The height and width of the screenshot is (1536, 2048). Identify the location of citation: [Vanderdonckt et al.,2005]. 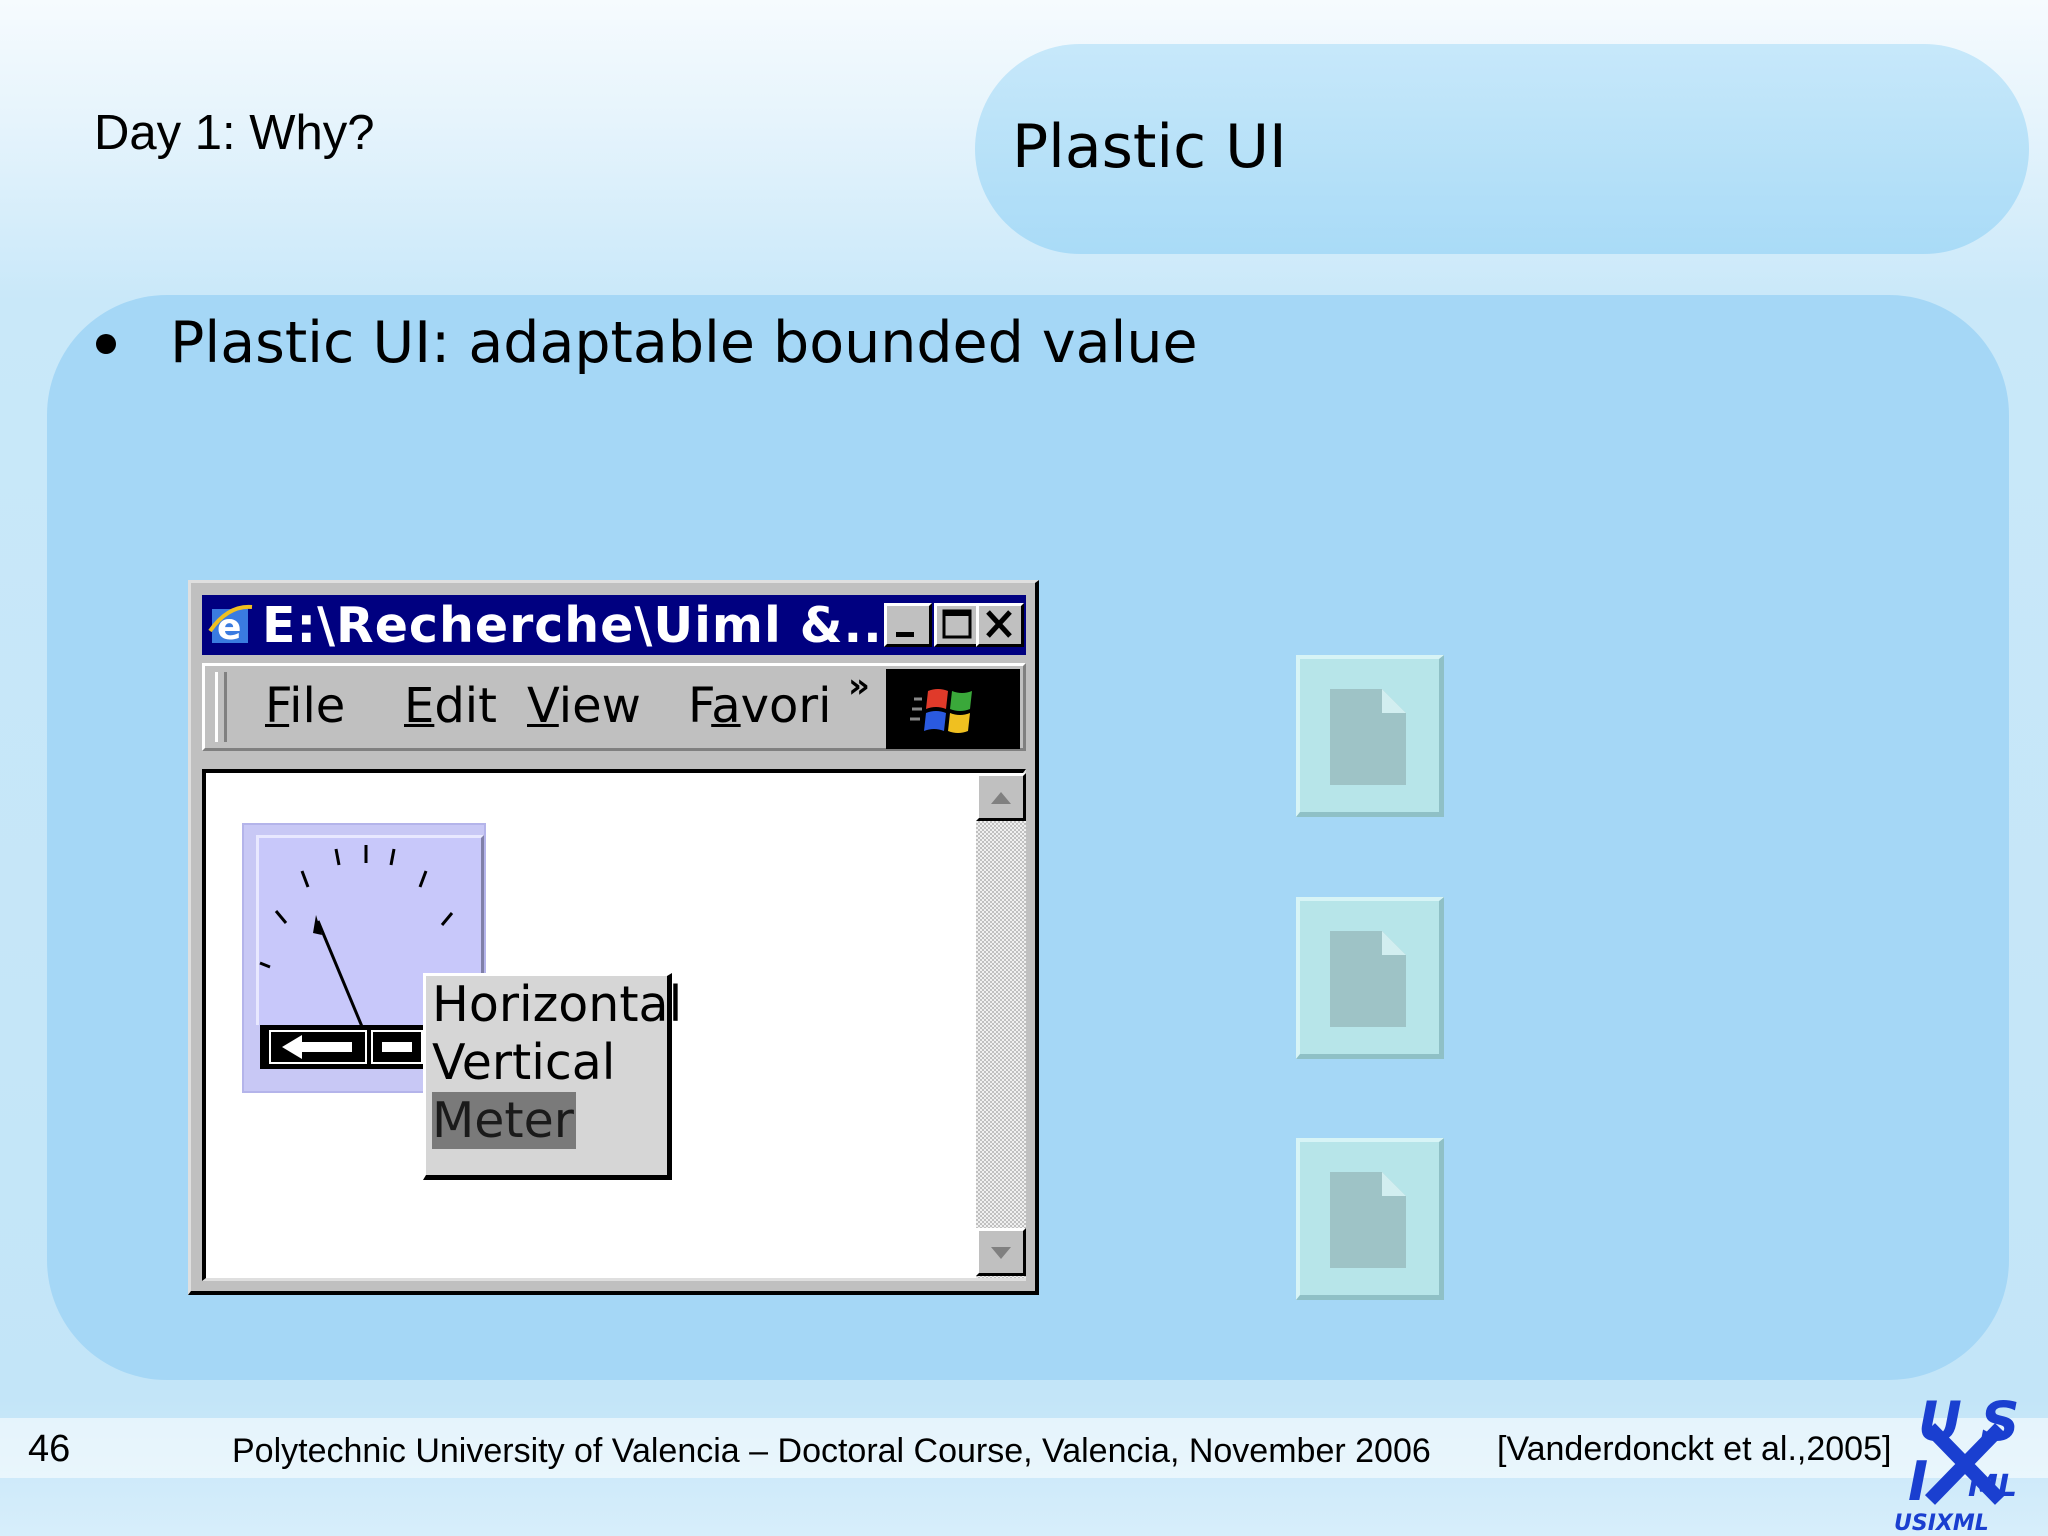
(1694, 1449).